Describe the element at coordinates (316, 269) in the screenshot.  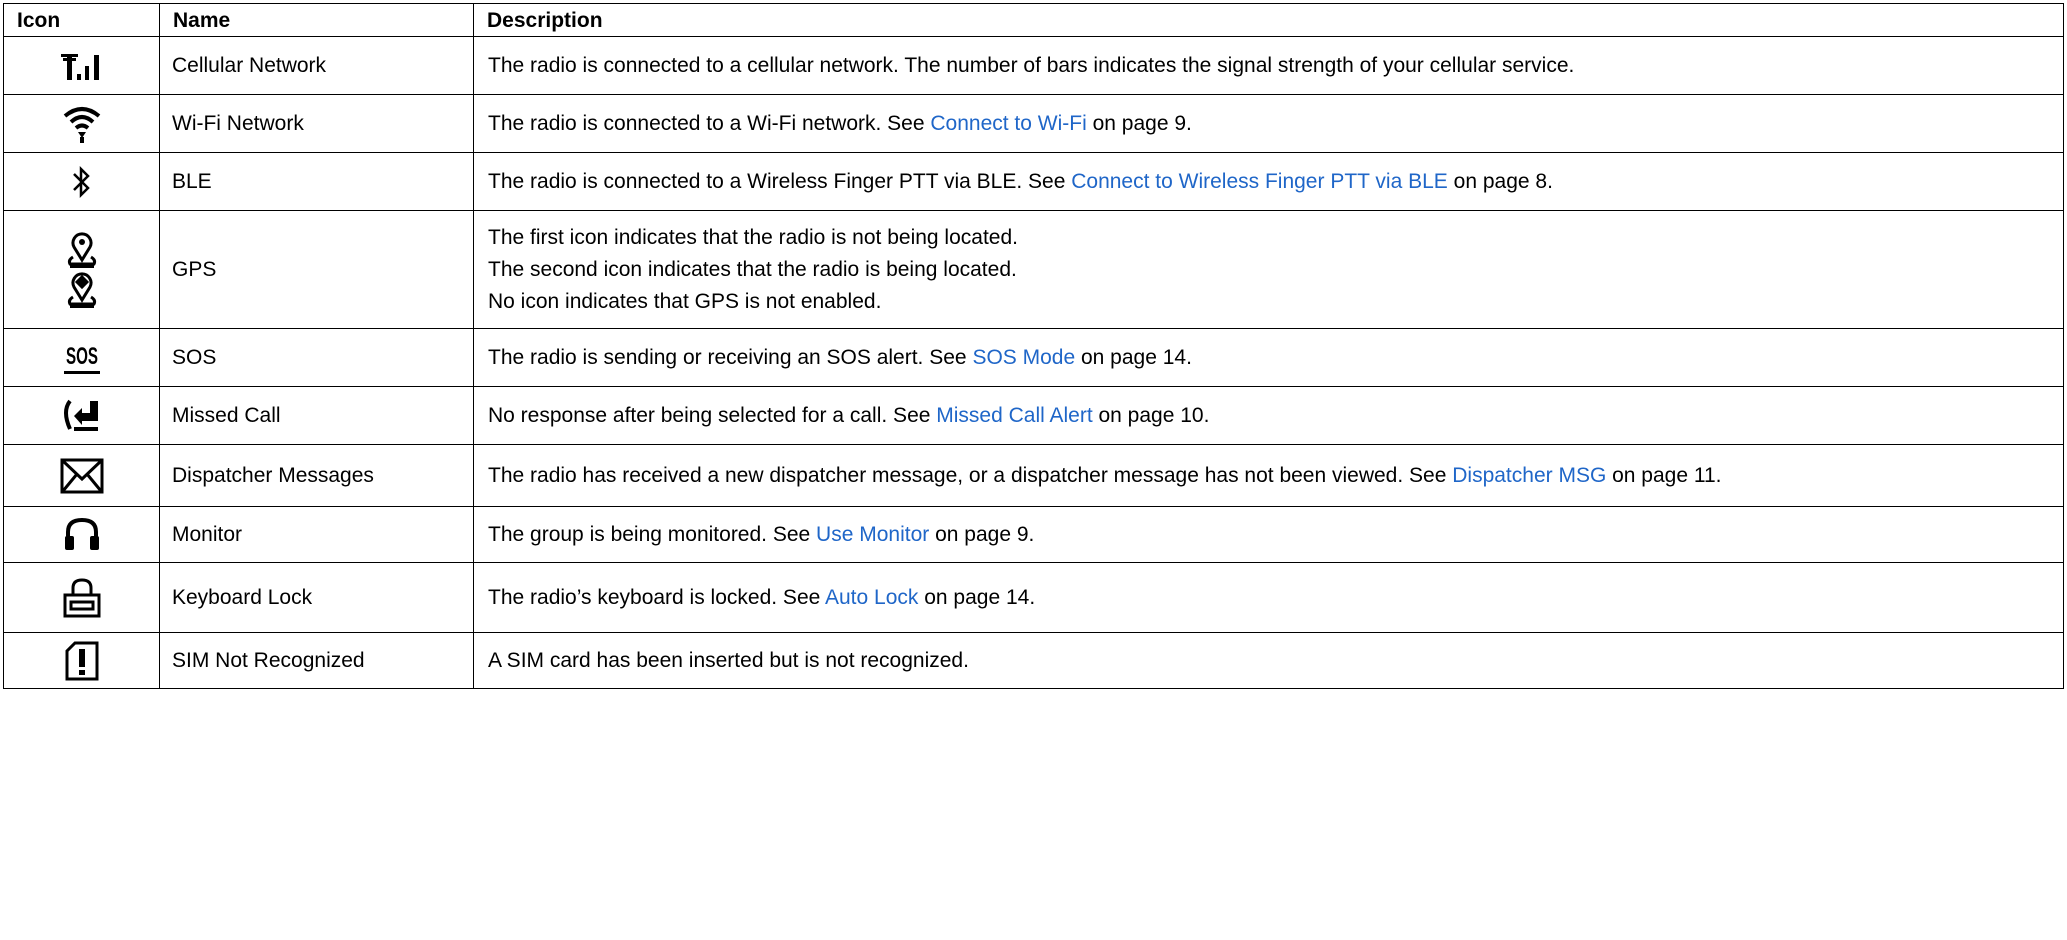
I see `row-name: GPS` at that location.